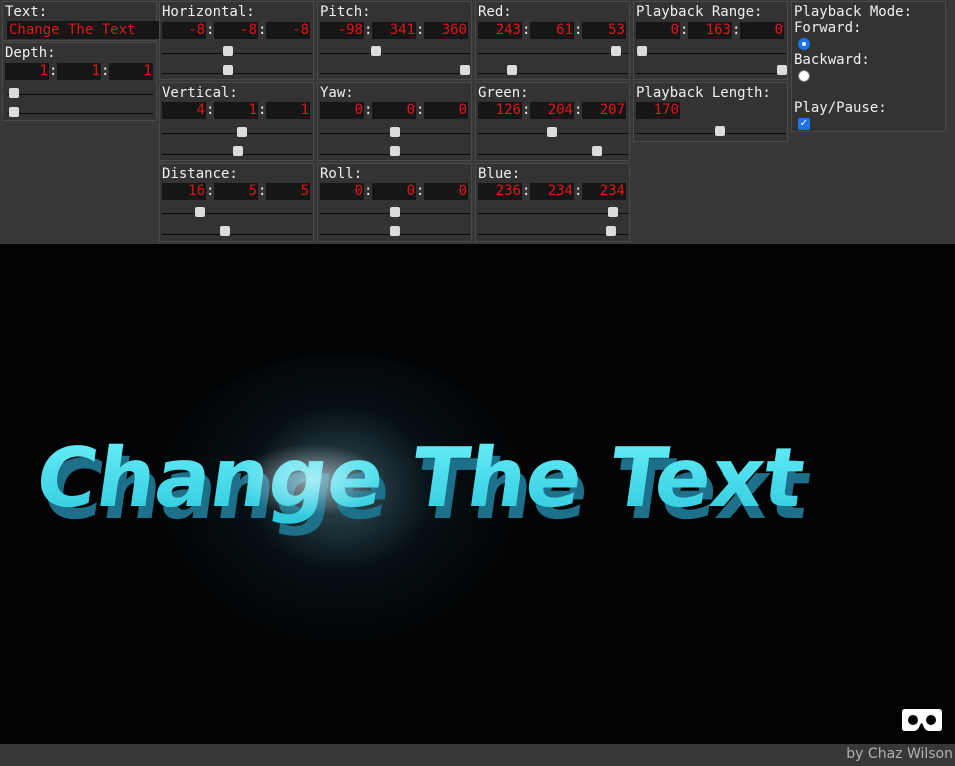  What do you see at coordinates (899, 754) in the screenshot?
I see `author-credit: by Chaz Wilson` at bounding box center [899, 754].